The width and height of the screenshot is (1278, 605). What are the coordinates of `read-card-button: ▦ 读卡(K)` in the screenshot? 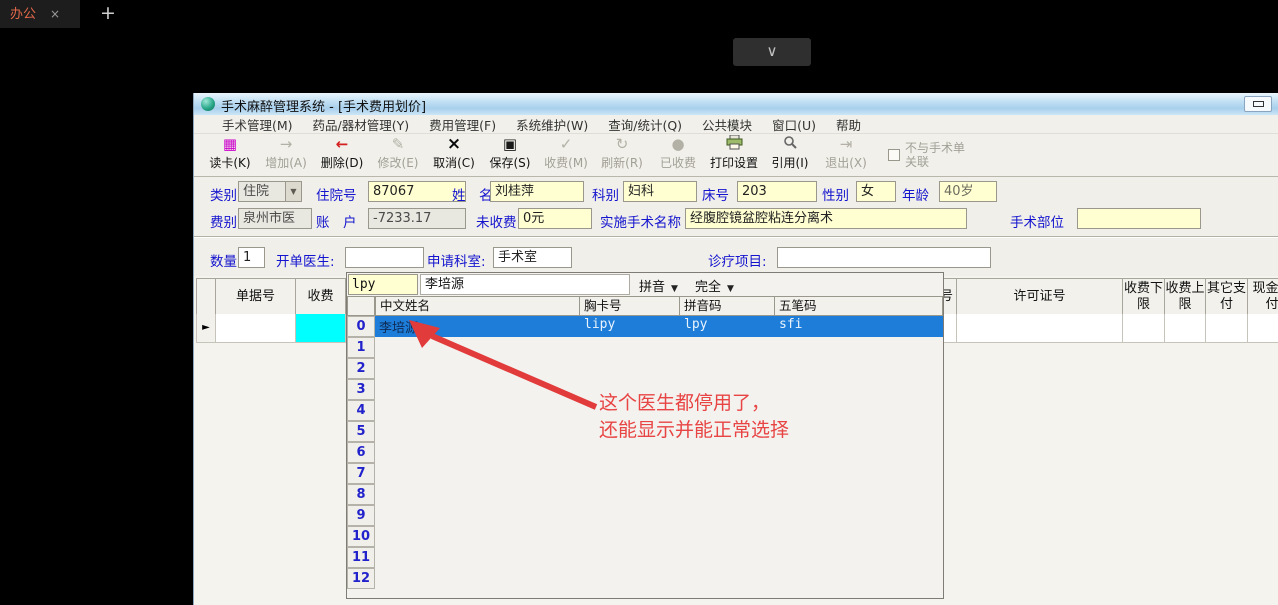 It's located at (230, 155).